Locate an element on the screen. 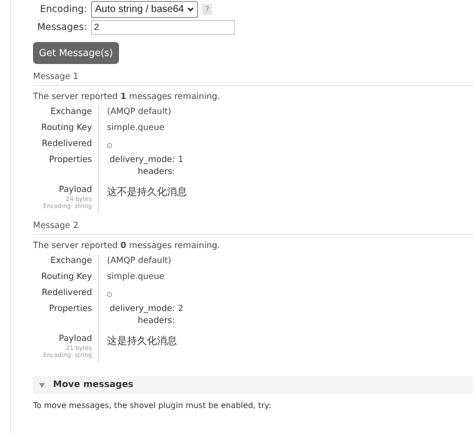  chevron-down-icon is located at coordinates (190, 9).